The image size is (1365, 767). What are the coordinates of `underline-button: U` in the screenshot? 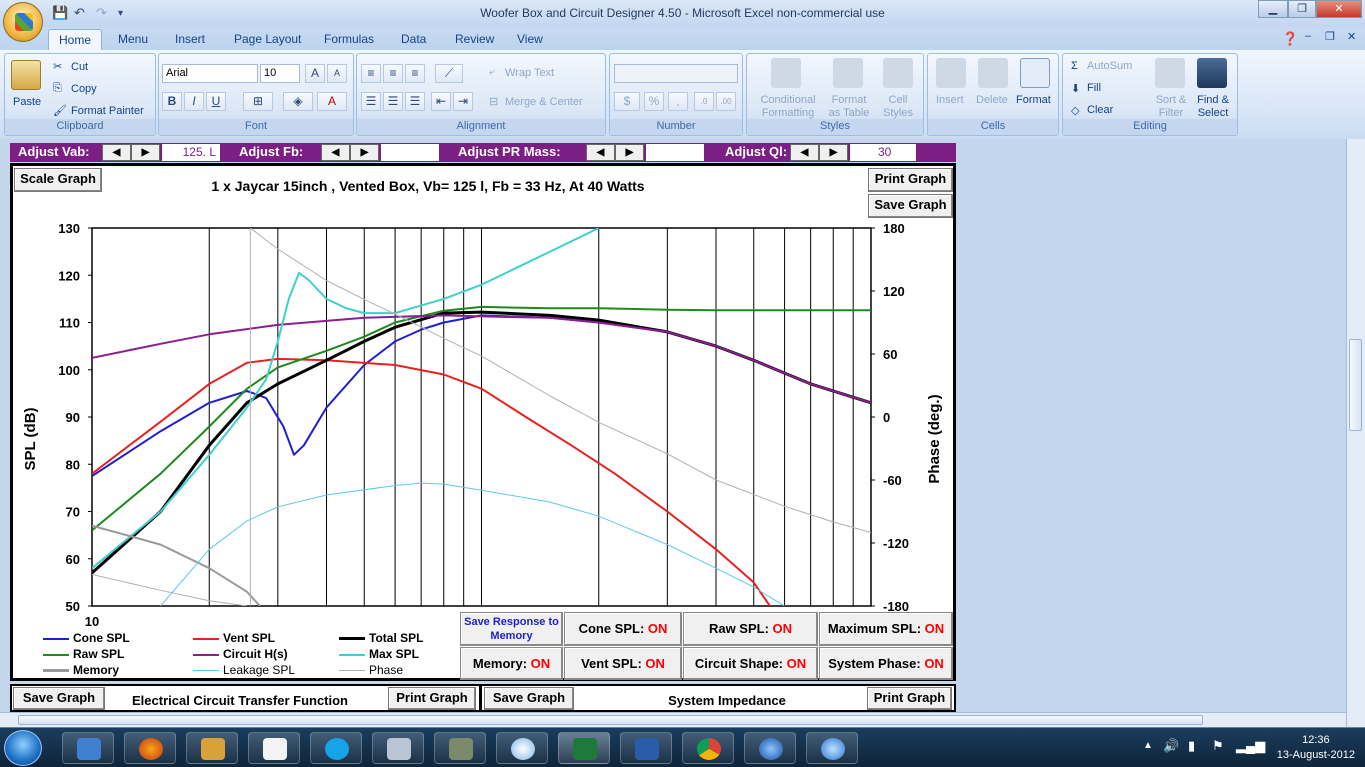 It's located at (216, 101).